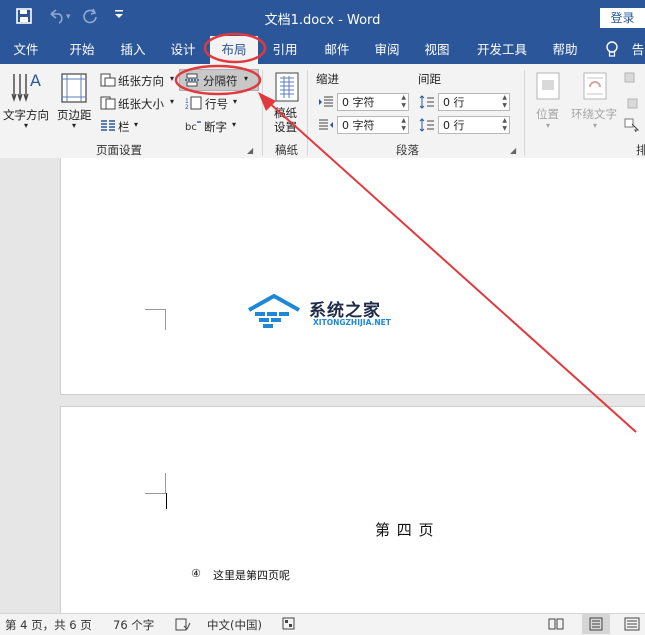 The image size is (645, 635). What do you see at coordinates (235, 48) in the screenshot?
I see `highlight-ring-layout-tab` at bounding box center [235, 48].